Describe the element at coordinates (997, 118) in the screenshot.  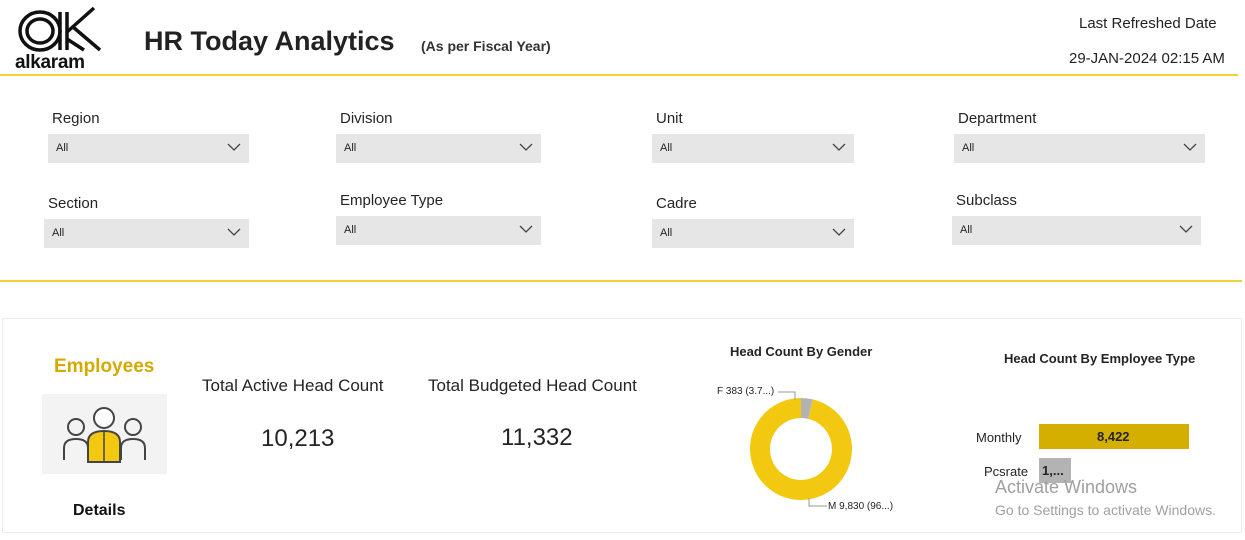
I see `filter-department-label: Department` at that location.